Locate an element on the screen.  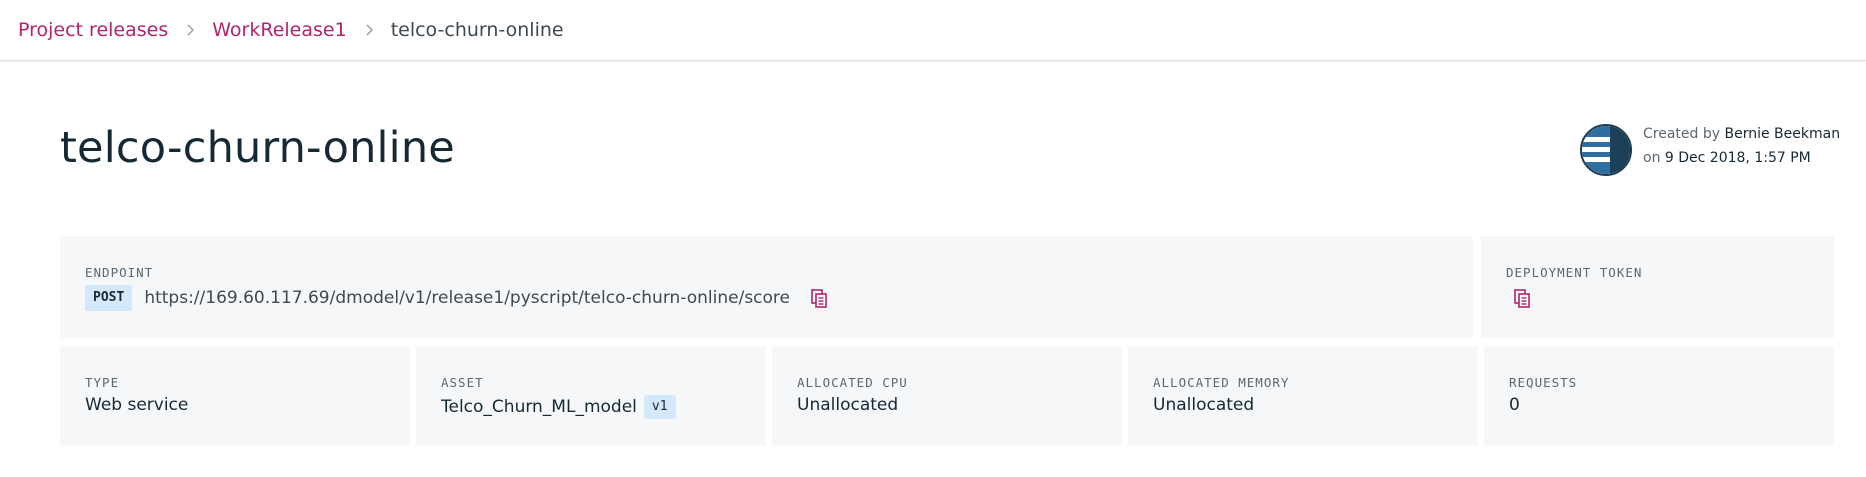
allocated-memory-label: ALLOCATED MEMORY is located at coordinates (1221, 382).